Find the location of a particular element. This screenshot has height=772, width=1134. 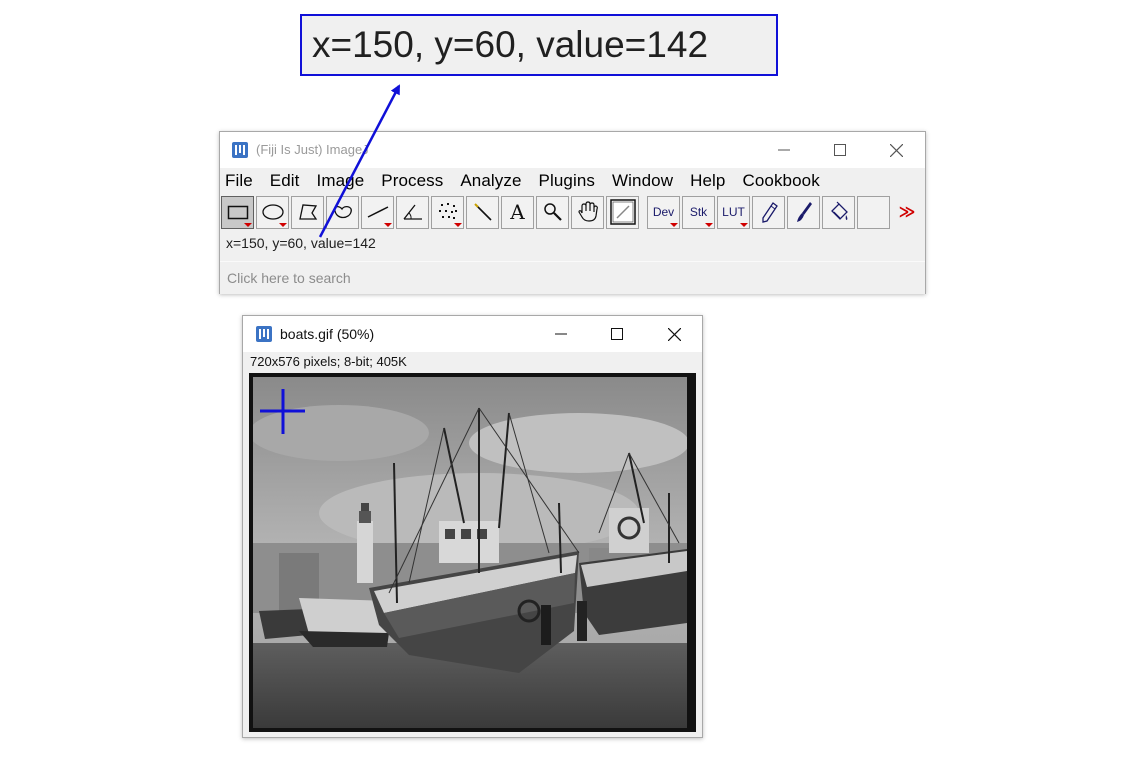

image-maximize-button is located at coordinates (617, 334).